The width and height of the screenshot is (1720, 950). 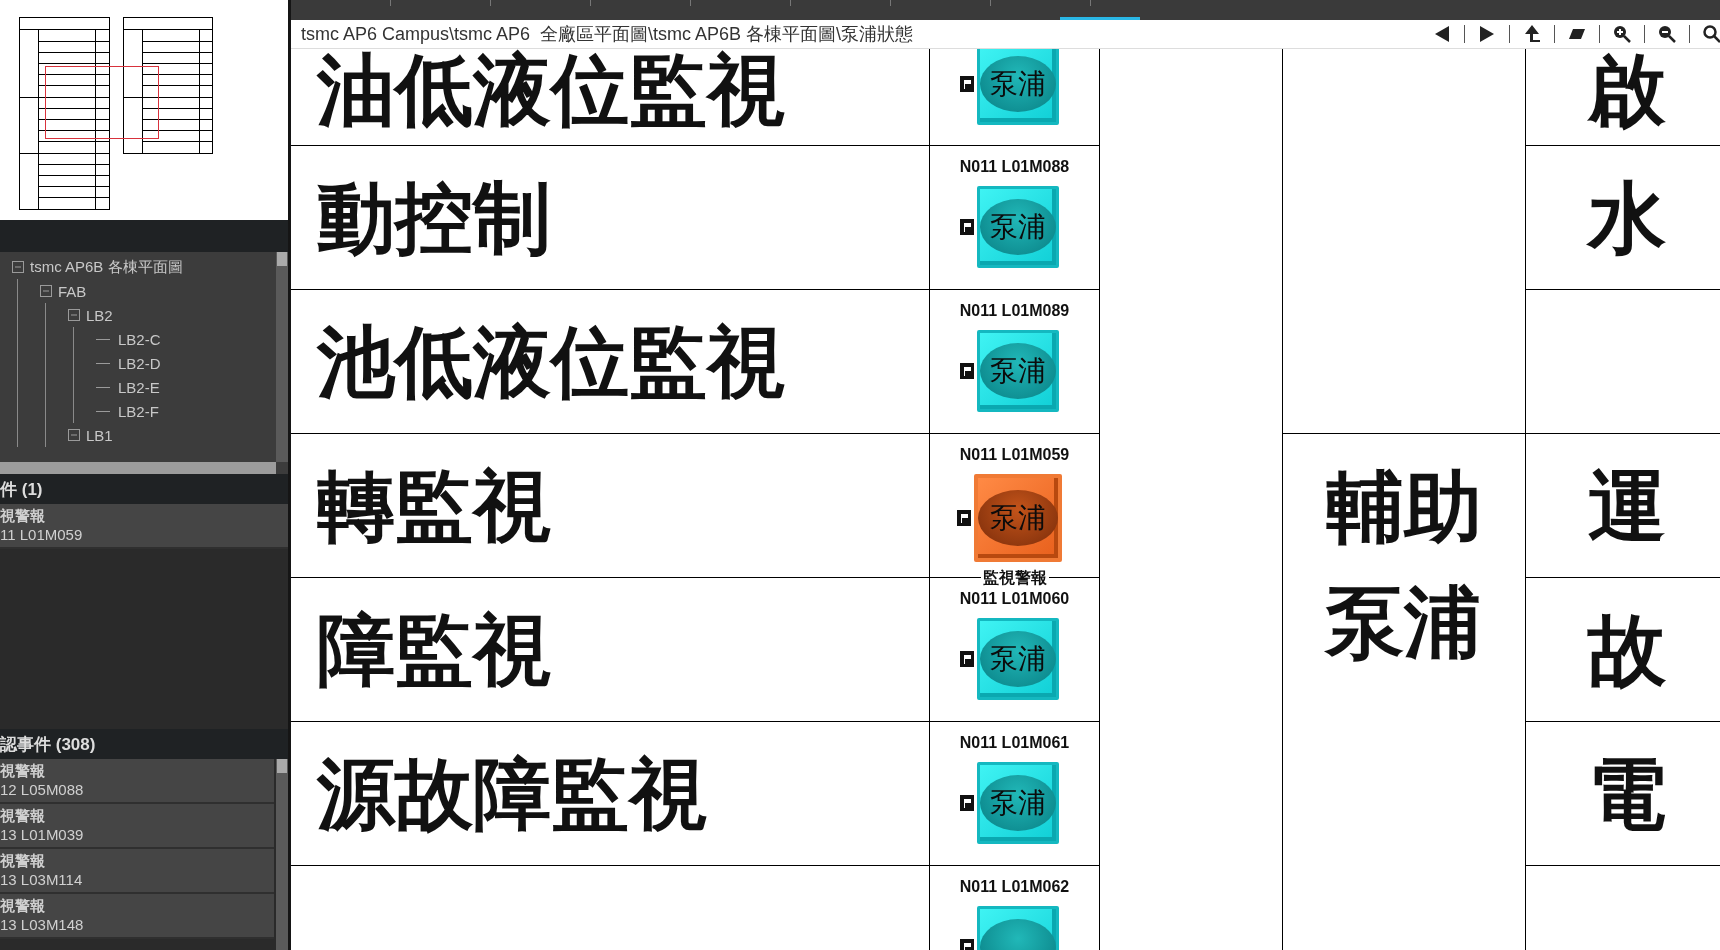 What do you see at coordinates (1014, 311) in the screenshot?
I see `device-code: N011 L01M089` at bounding box center [1014, 311].